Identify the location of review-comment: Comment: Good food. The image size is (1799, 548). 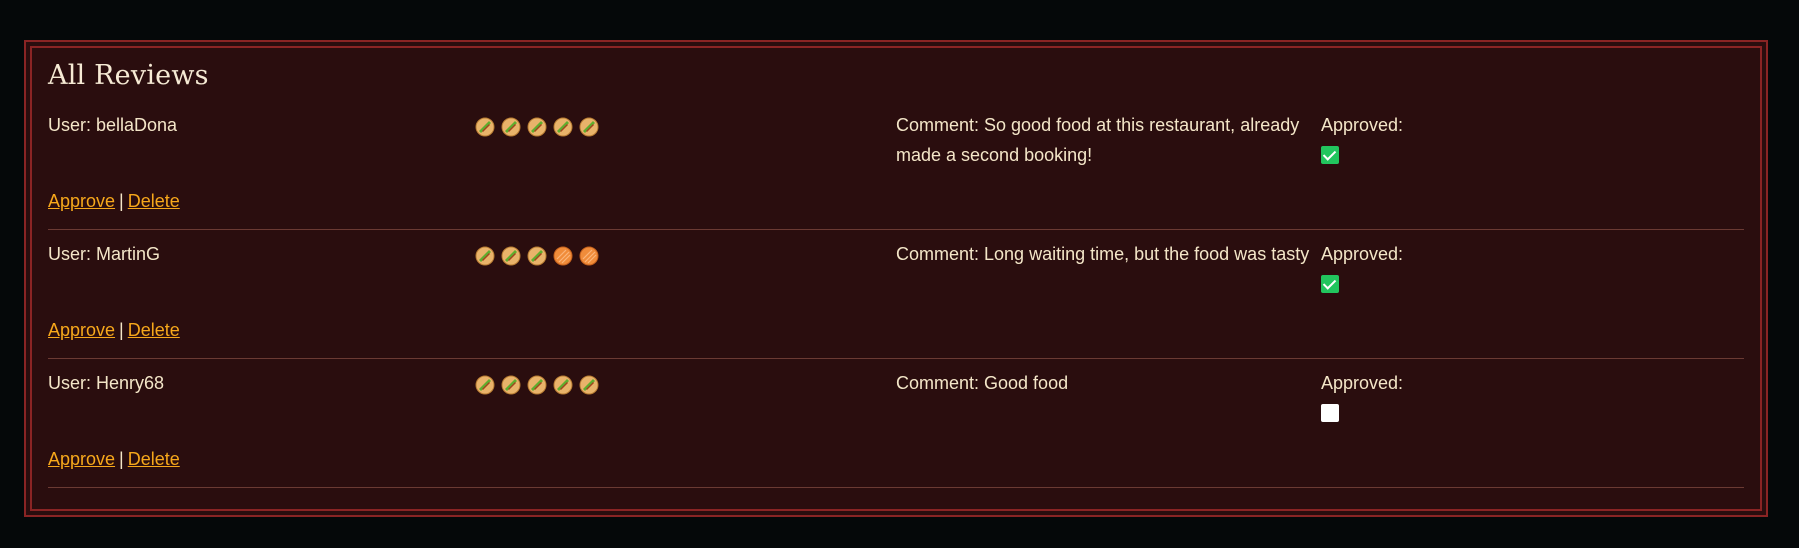
(982, 383).